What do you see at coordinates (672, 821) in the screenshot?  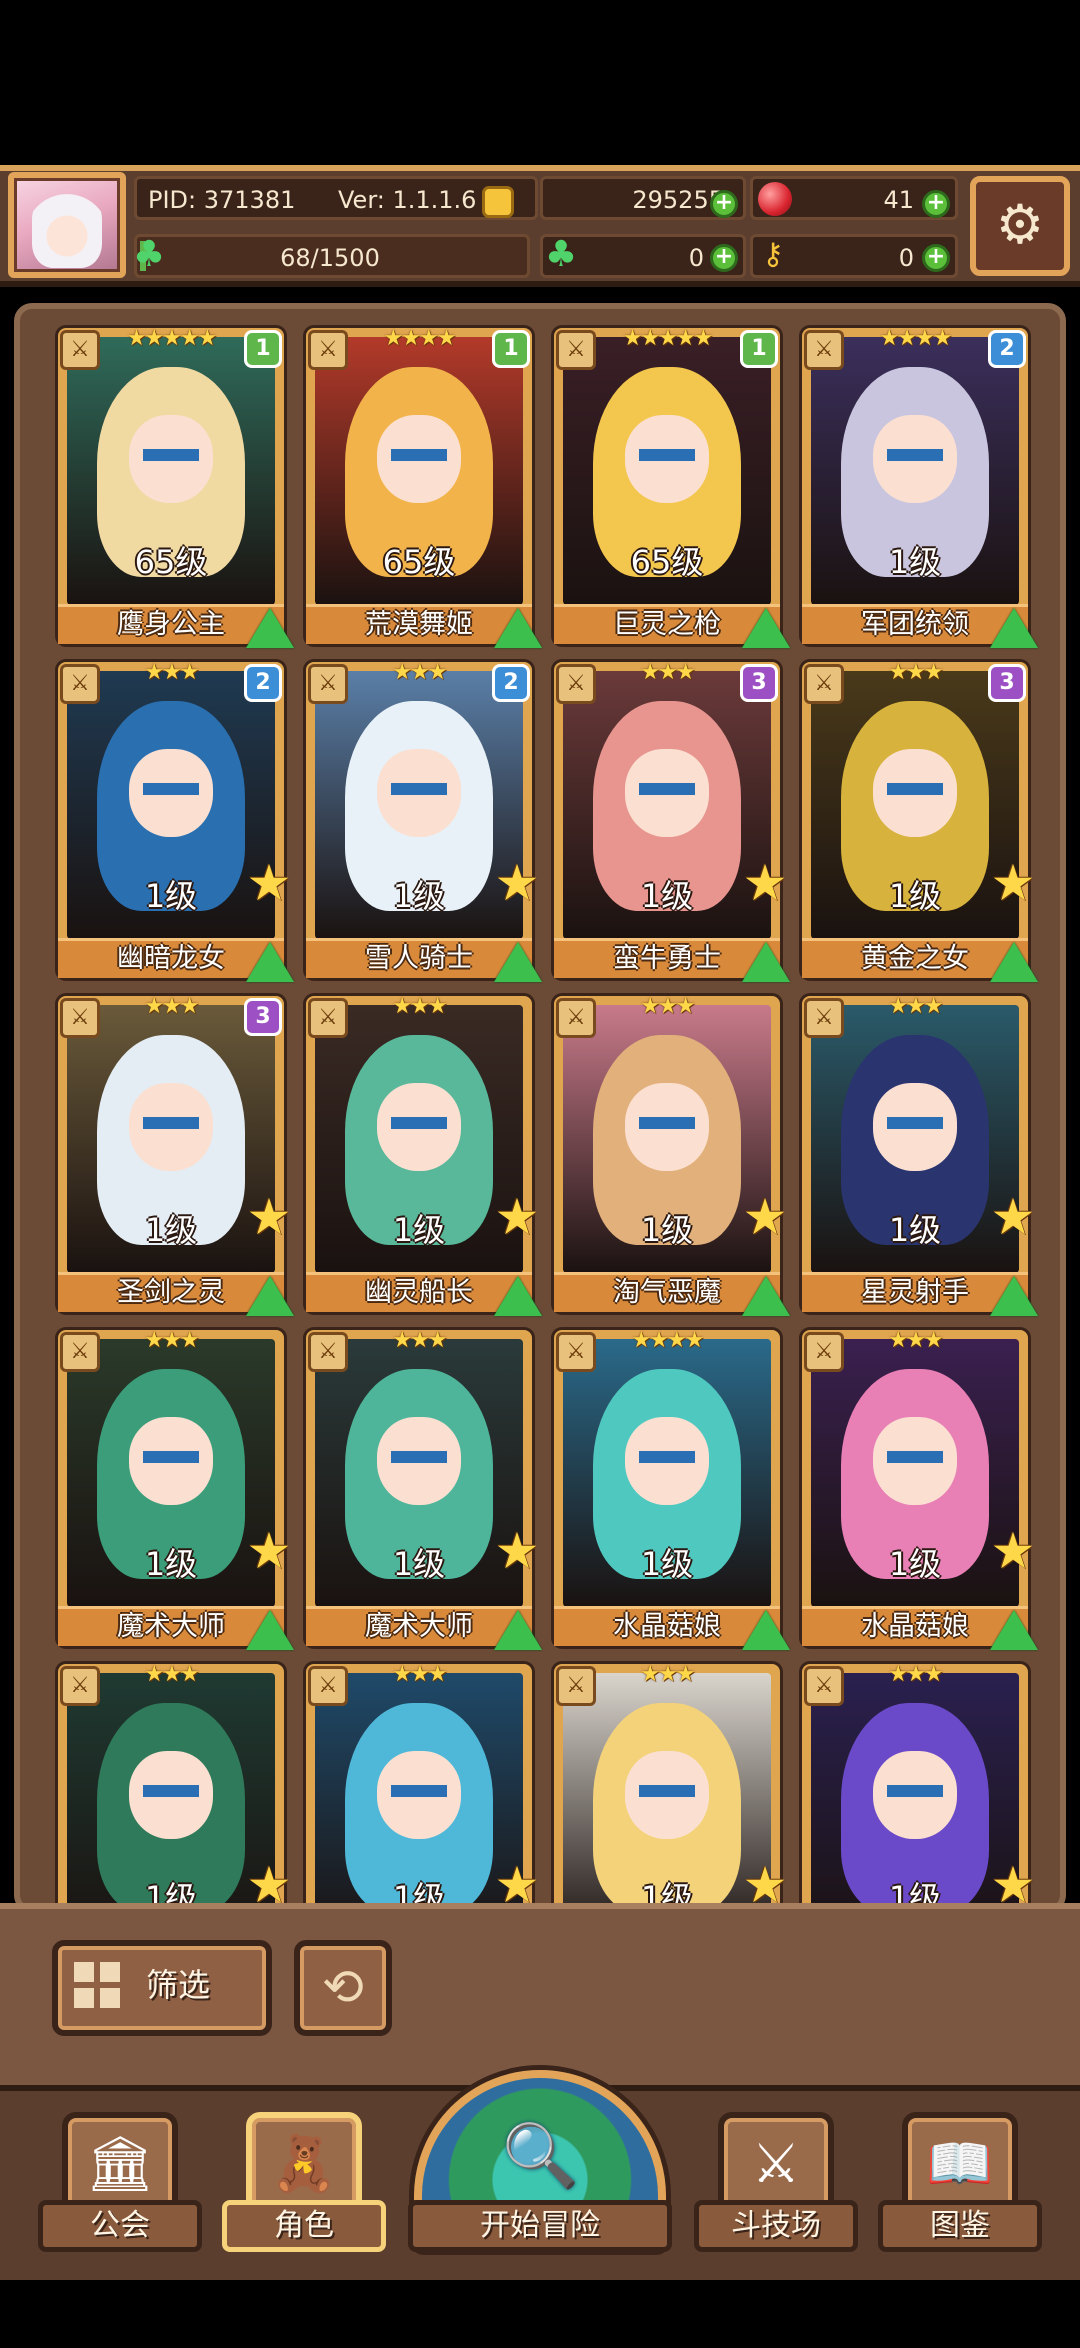 I see `character-card: ⚔ ★★★ 3 1级 蛮牛勇士 ★` at bounding box center [672, 821].